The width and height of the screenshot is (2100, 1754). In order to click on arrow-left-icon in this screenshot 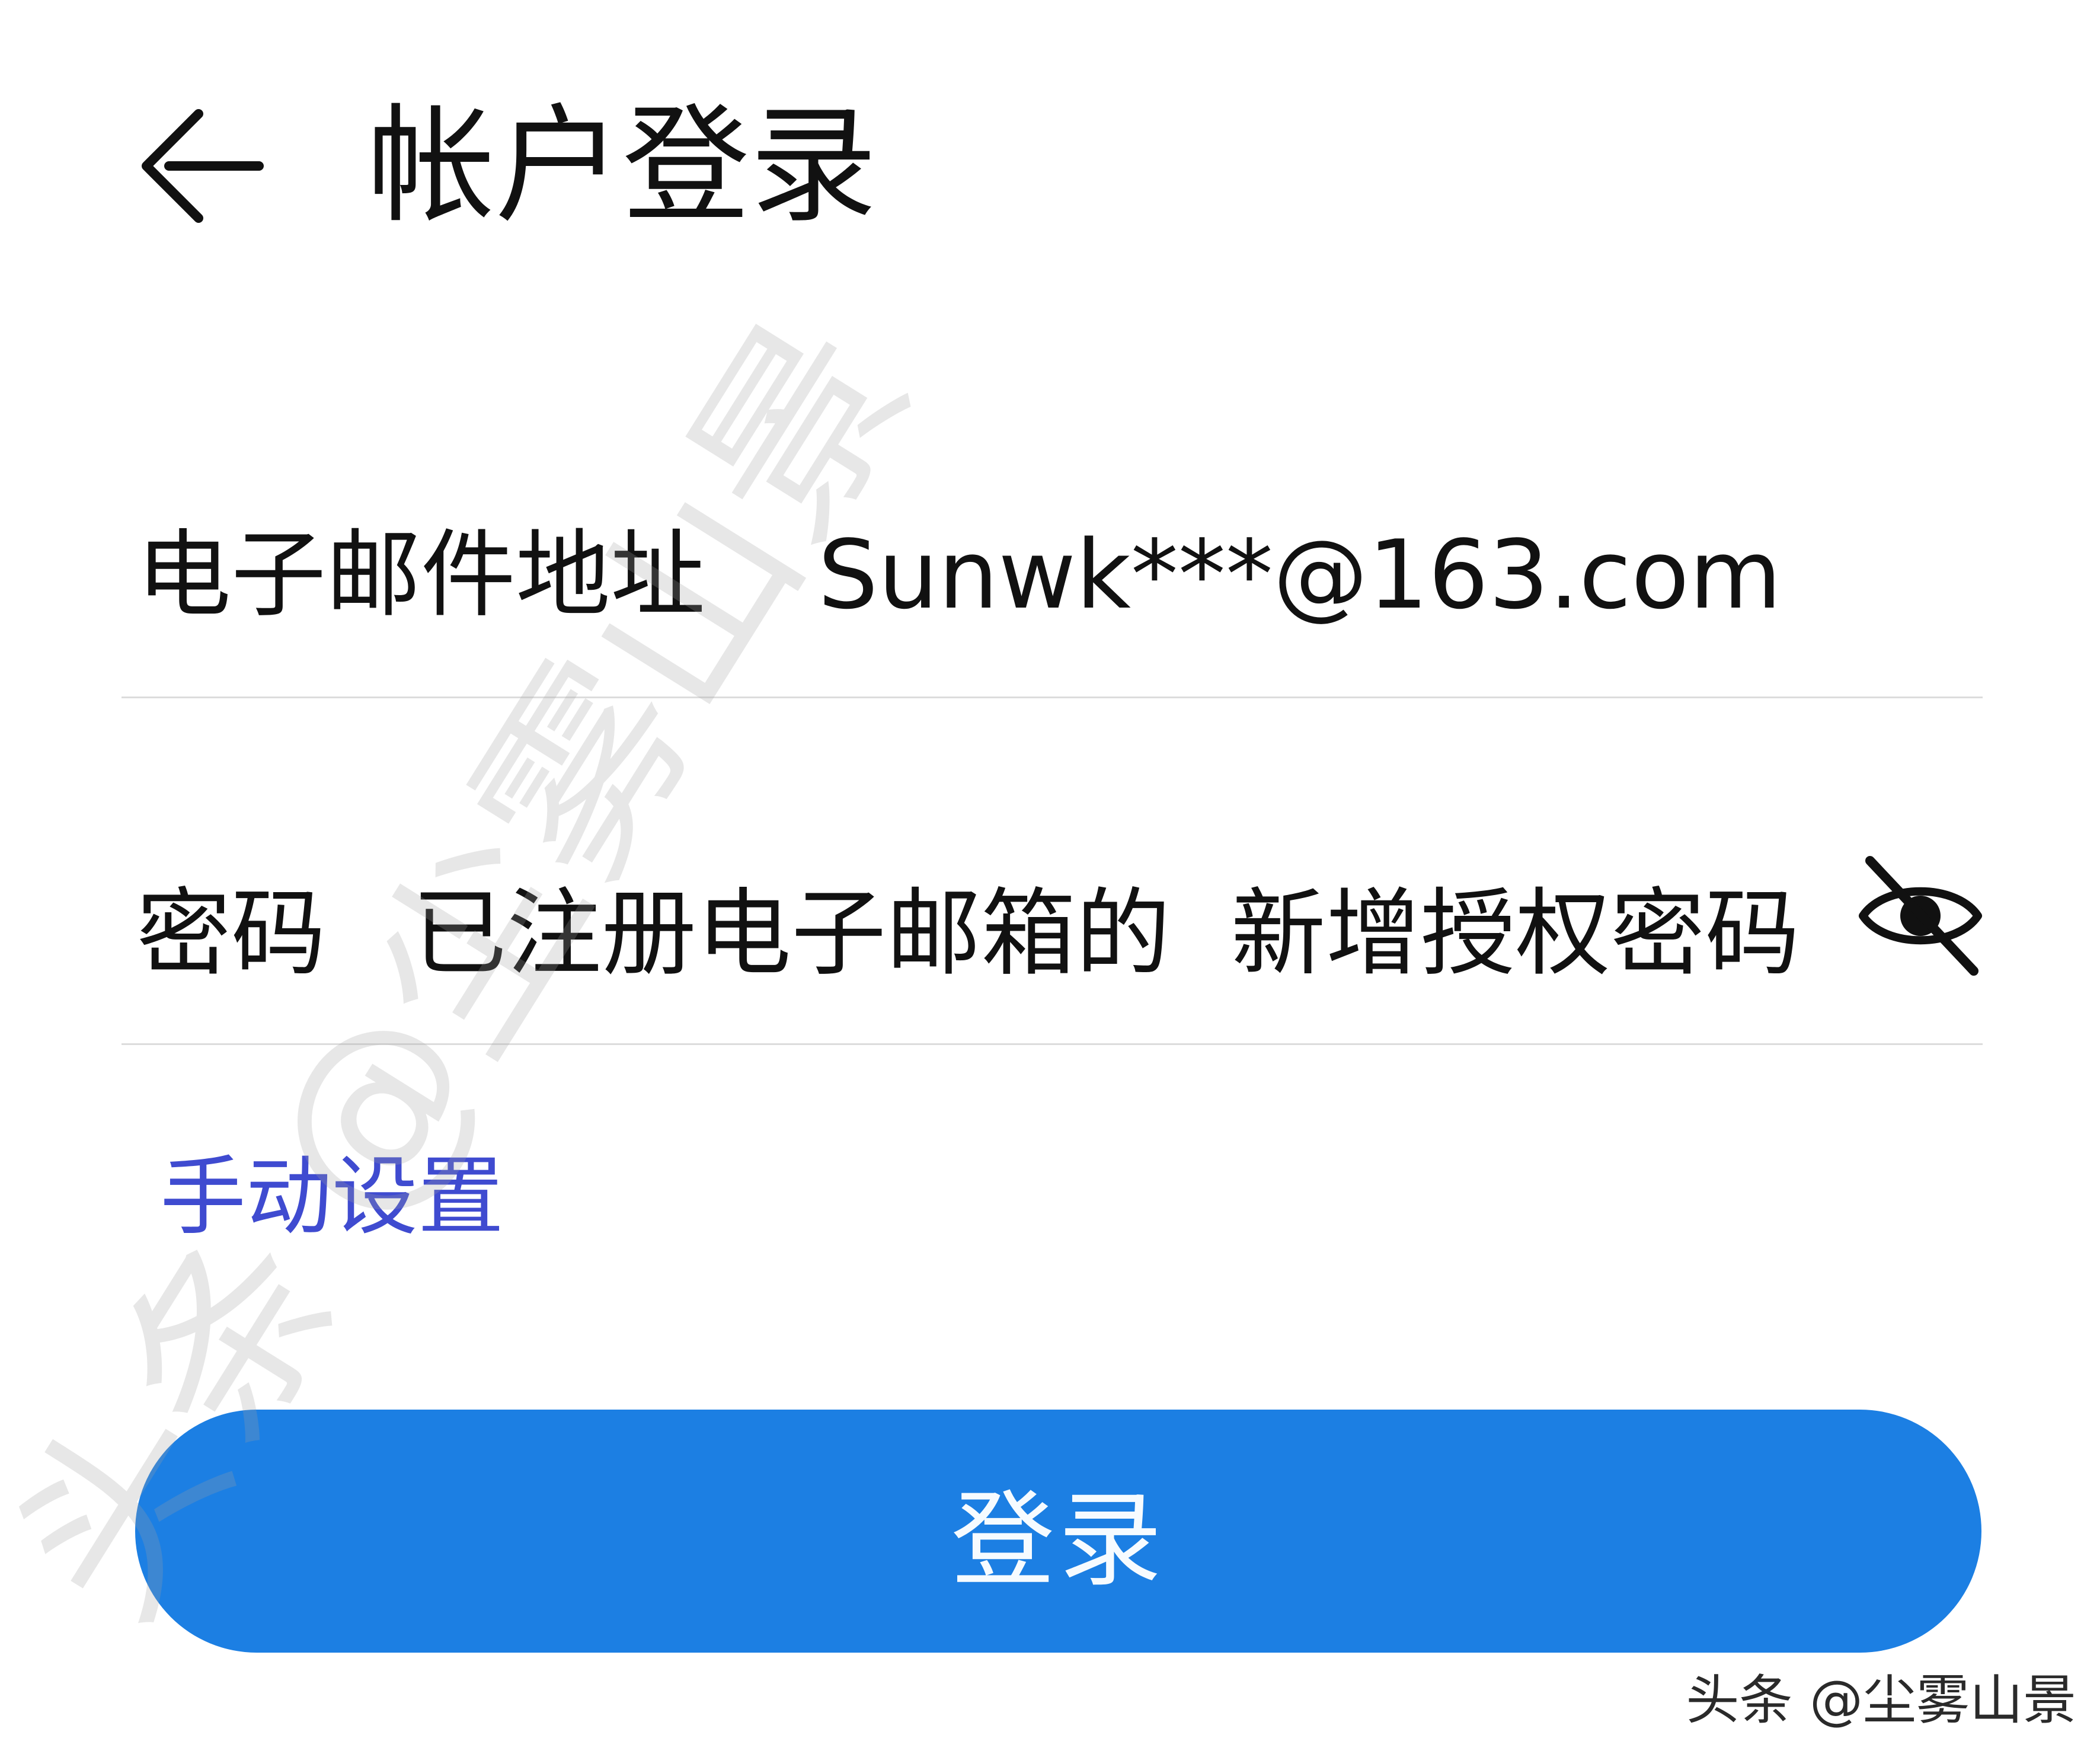, I will do `click(203, 166)`.